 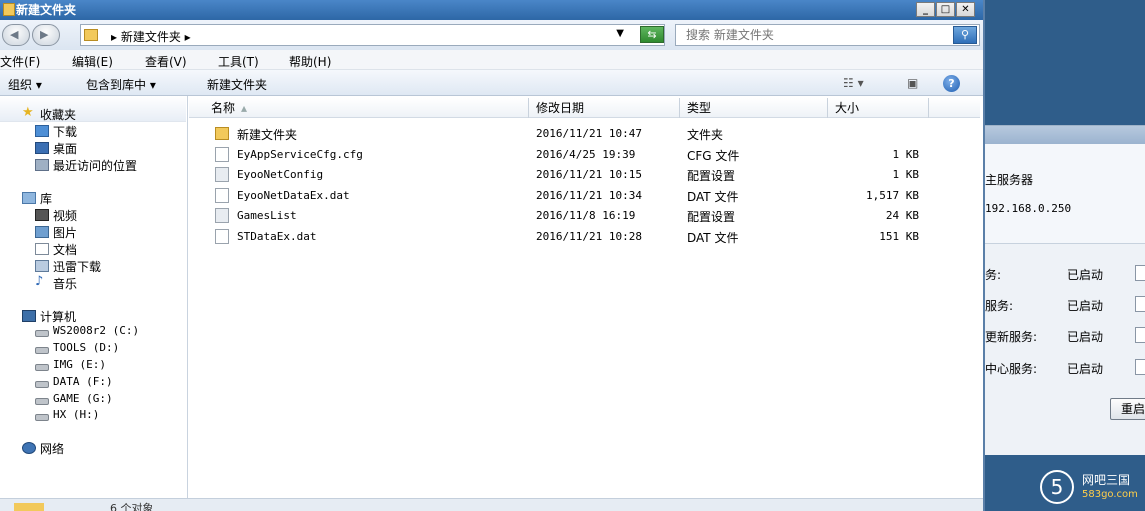 What do you see at coordinates (223, 108) in the screenshot?
I see `column-label: 名称` at bounding box center [223, 108].